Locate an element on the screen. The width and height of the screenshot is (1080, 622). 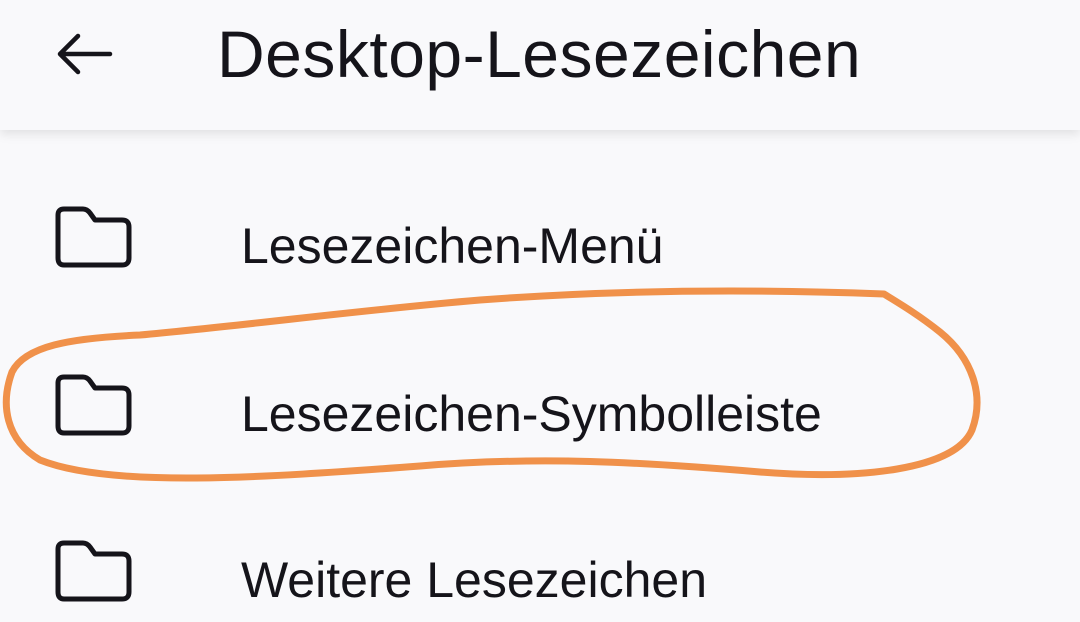
folder-label: Lesezeichen-Symbolleiste is located at coordinates (531, 414).